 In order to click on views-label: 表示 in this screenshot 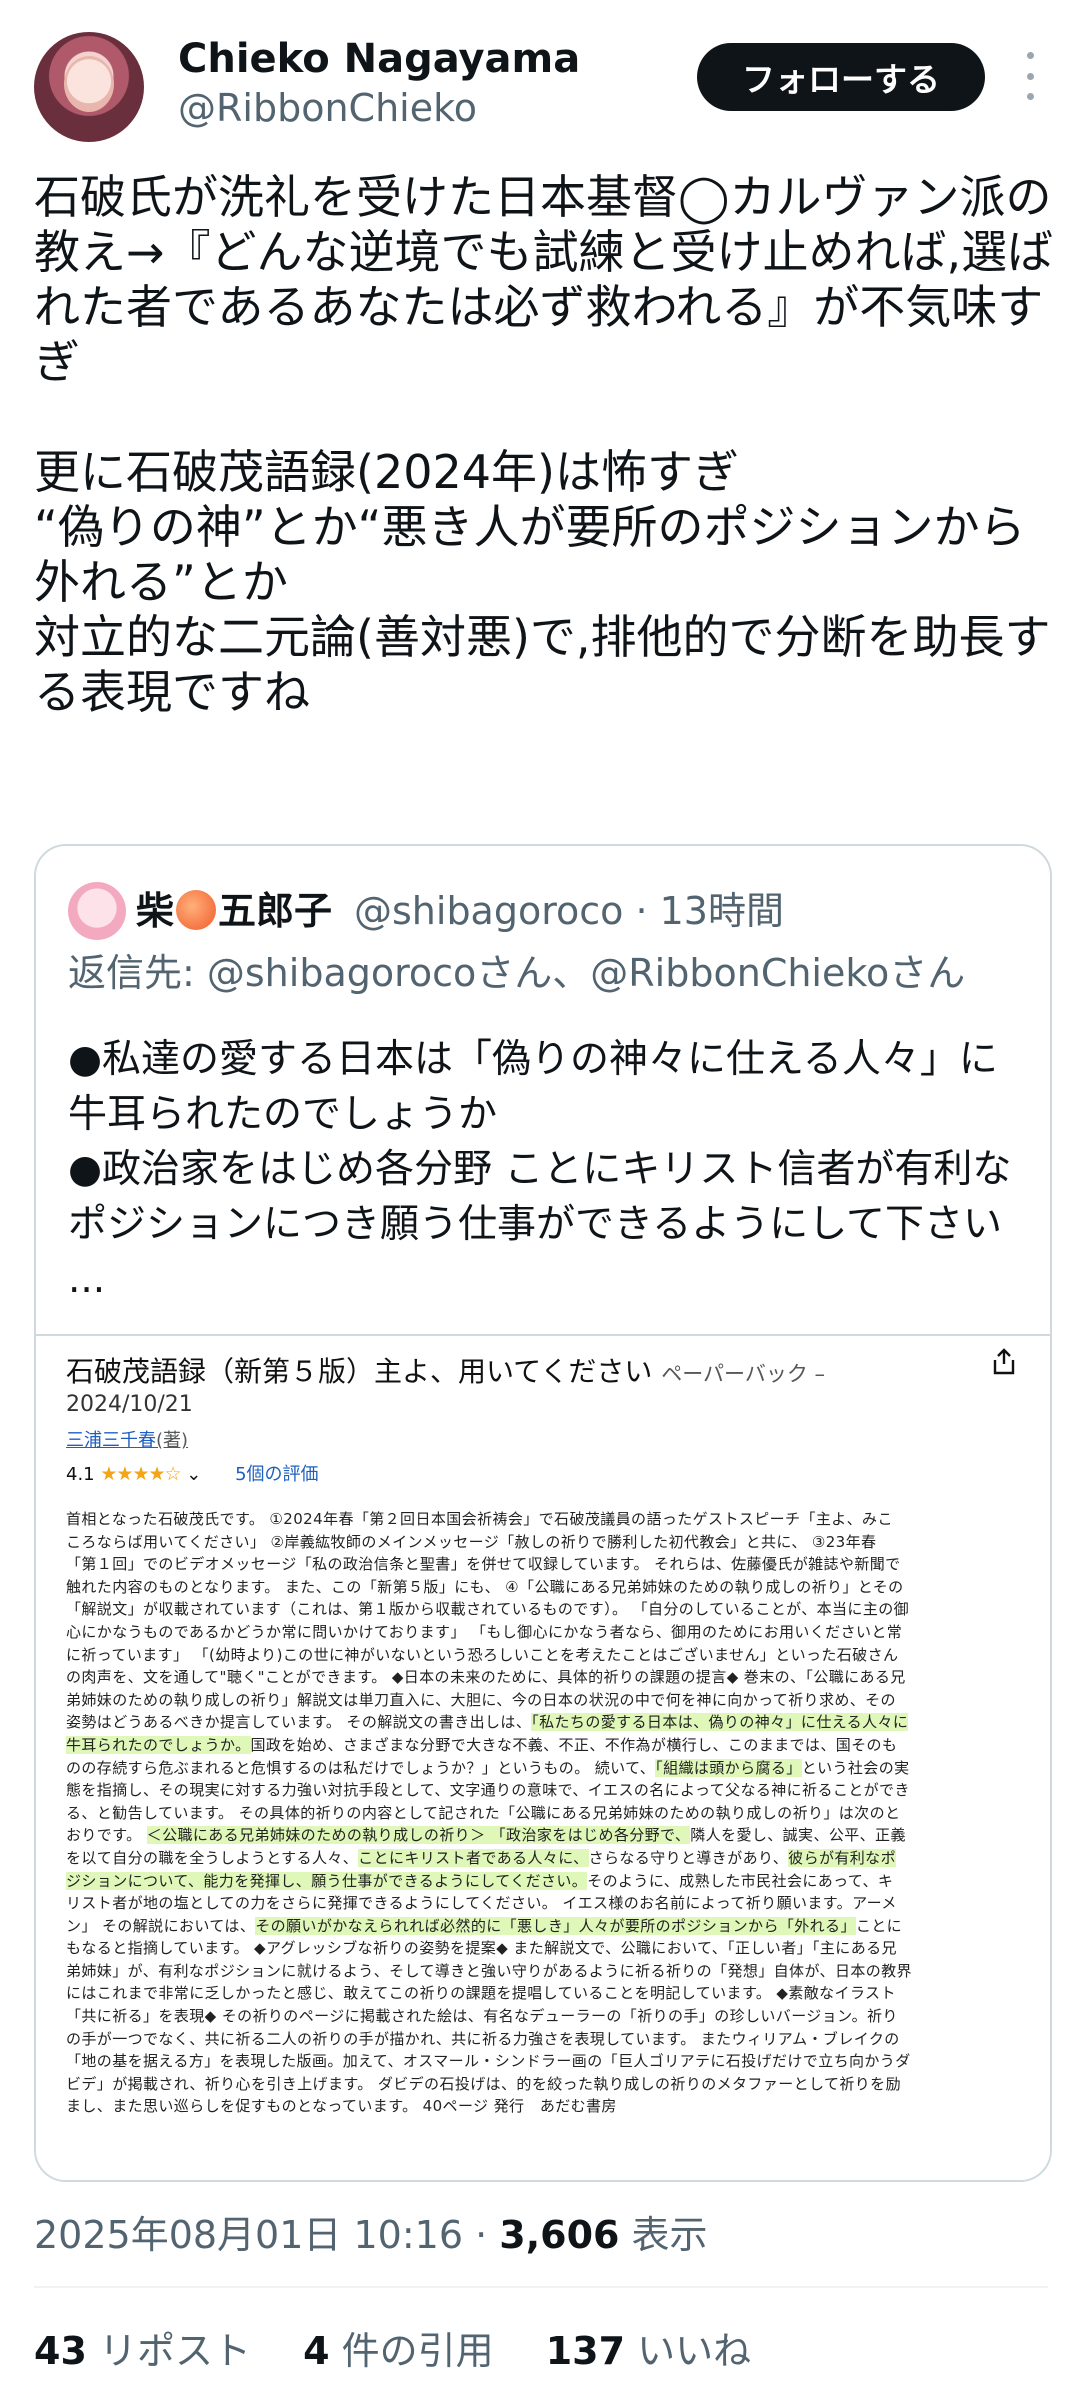, I will do `click(663, 2235)`.